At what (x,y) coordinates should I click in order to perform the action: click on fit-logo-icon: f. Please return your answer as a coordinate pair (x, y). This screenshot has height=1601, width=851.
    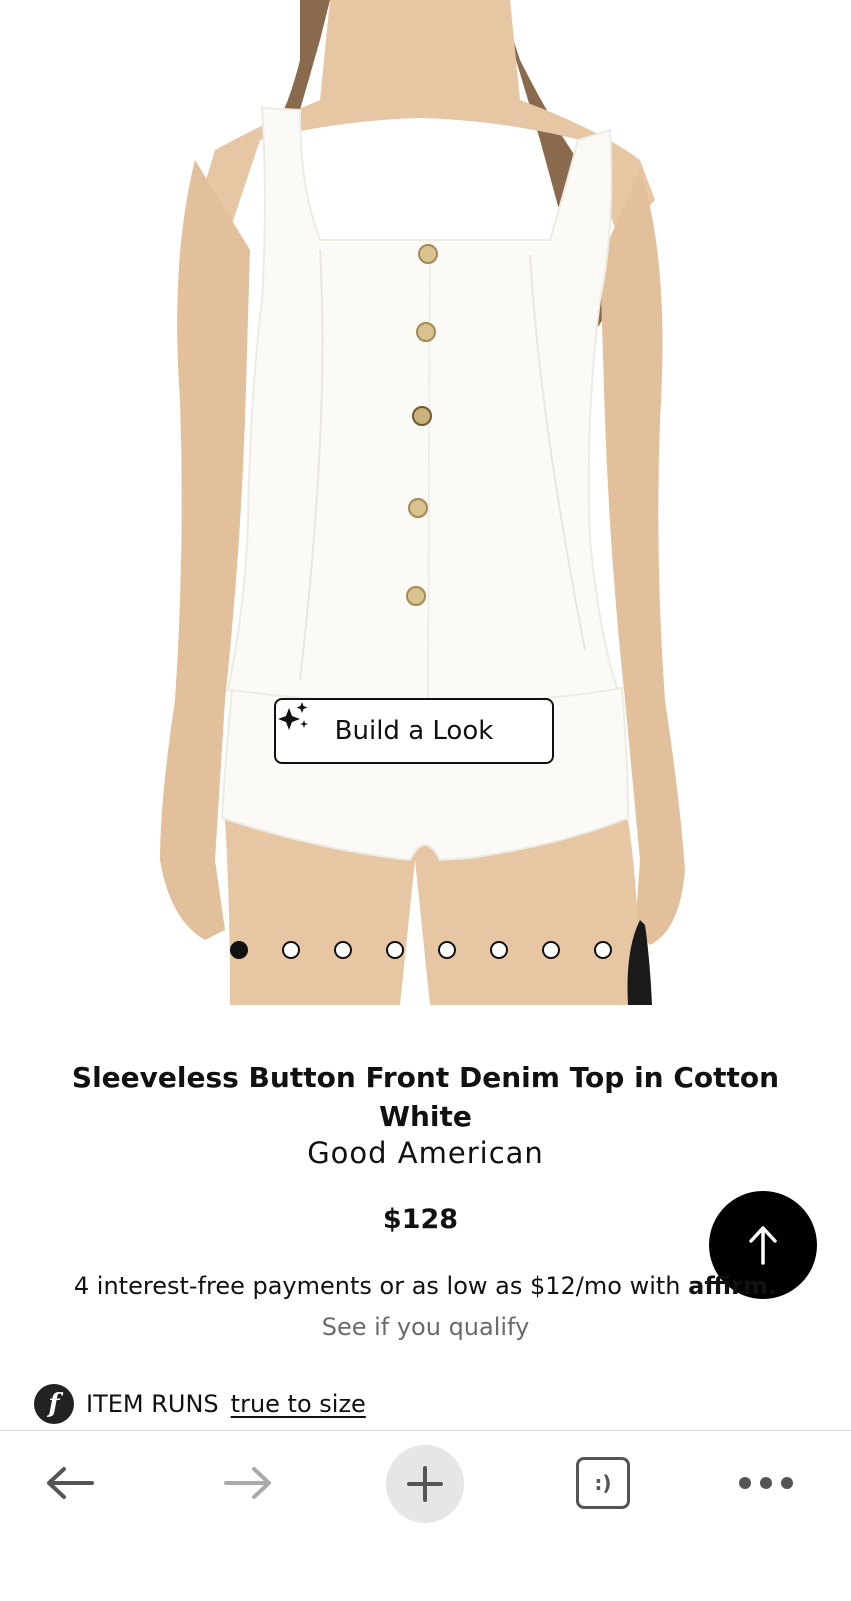
    Looking at the image, I should click on (54, 1404).